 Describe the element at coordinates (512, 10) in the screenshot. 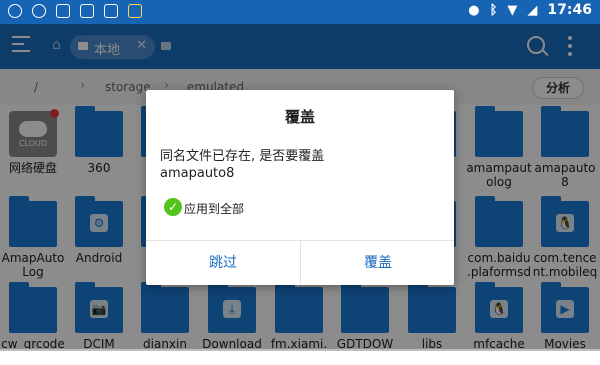

I see `wifi-icon: ▼` at that location.